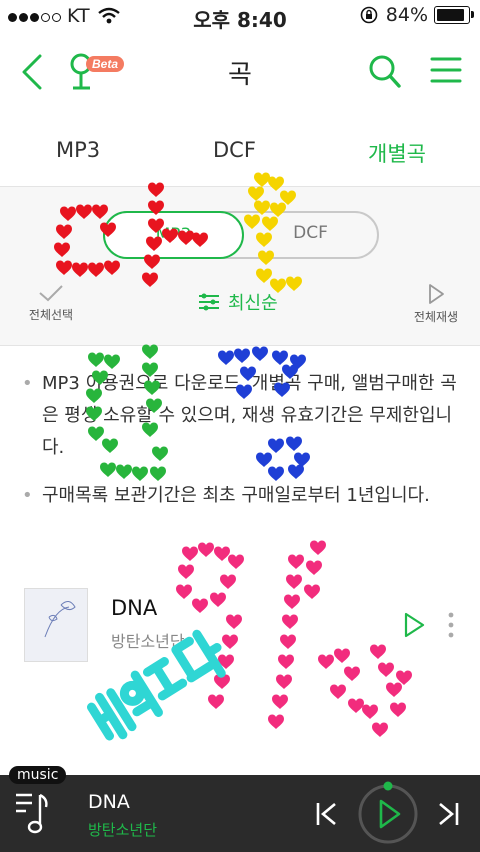 The width and height of the screenshot is (480, 852). Describe the element at coordinates (240, 813) in the screenshot. I see `mini-player: DNA 방탄소년단` at that location.